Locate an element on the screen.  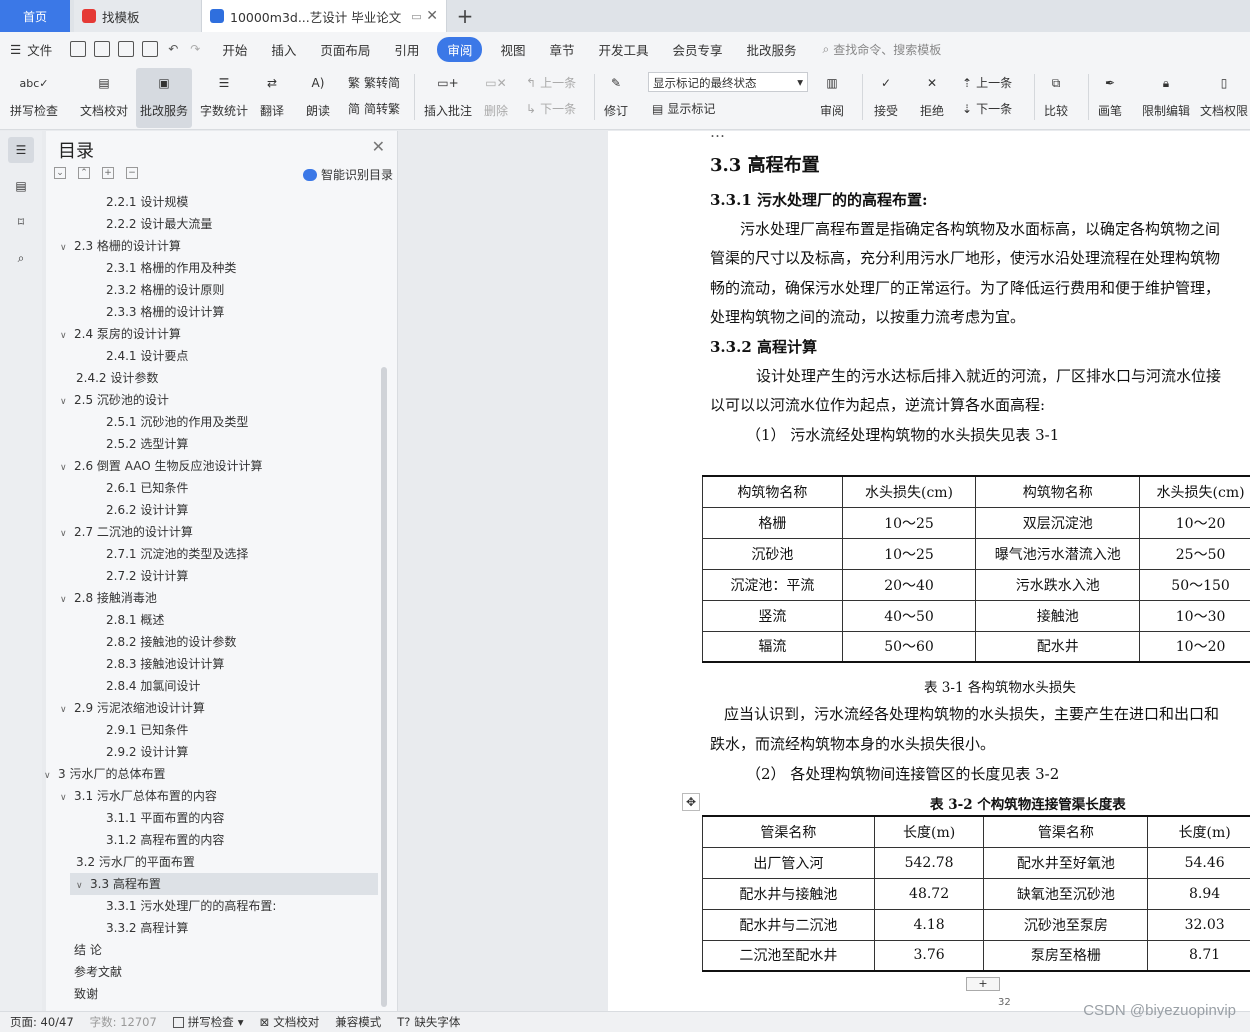
menu-devtools: 开发工具 is located at coordinates (623, 49).